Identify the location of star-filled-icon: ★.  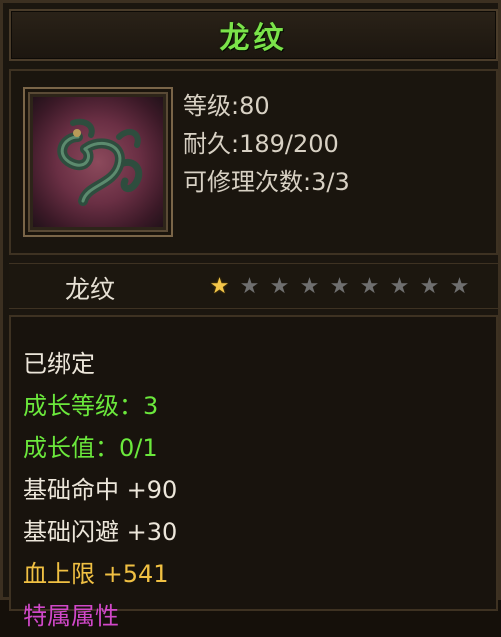
(219, 286).